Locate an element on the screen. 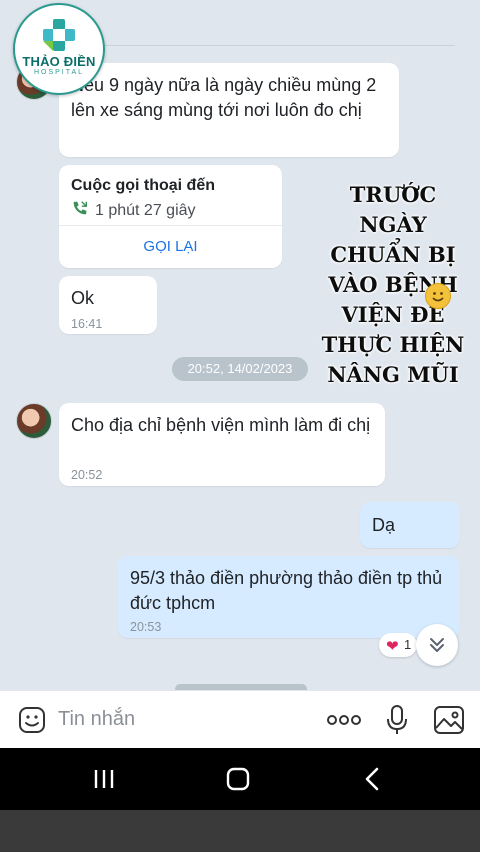 This screenshot has width=480, height=852. image-icon is located at coordinates (449, 720).